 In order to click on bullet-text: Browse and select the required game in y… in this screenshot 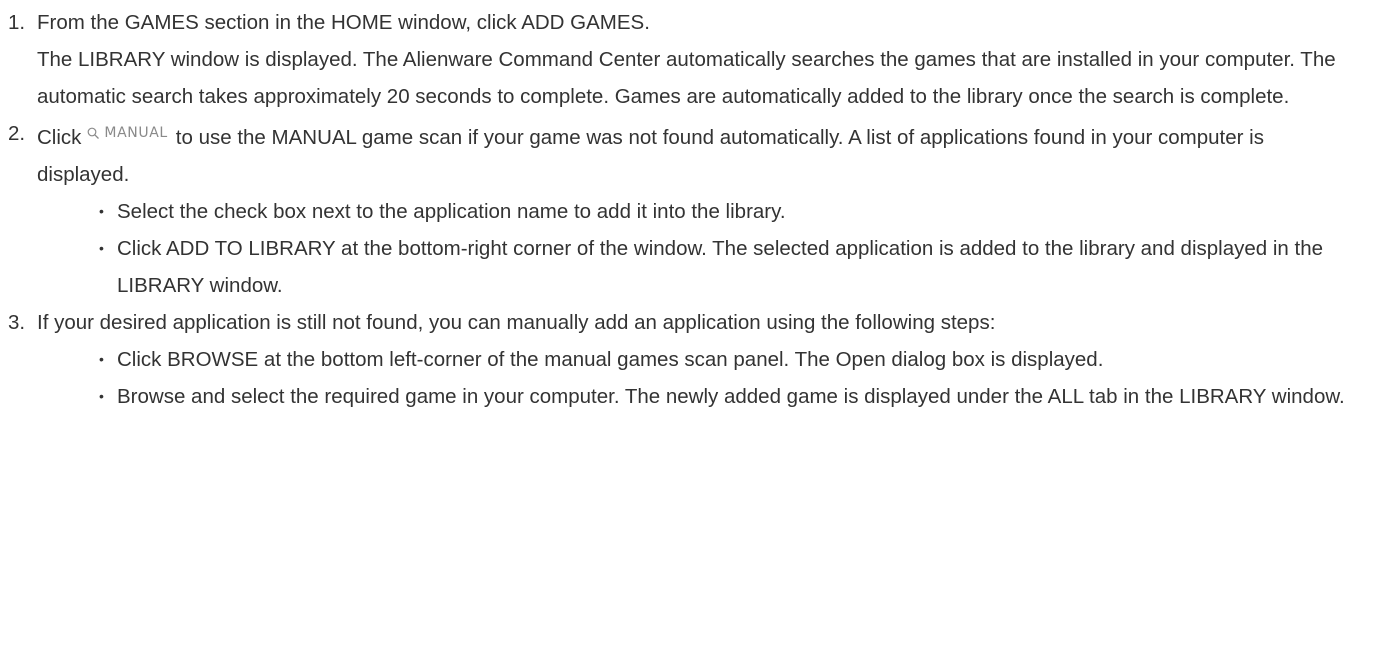, I will do `click(731, 396)`.